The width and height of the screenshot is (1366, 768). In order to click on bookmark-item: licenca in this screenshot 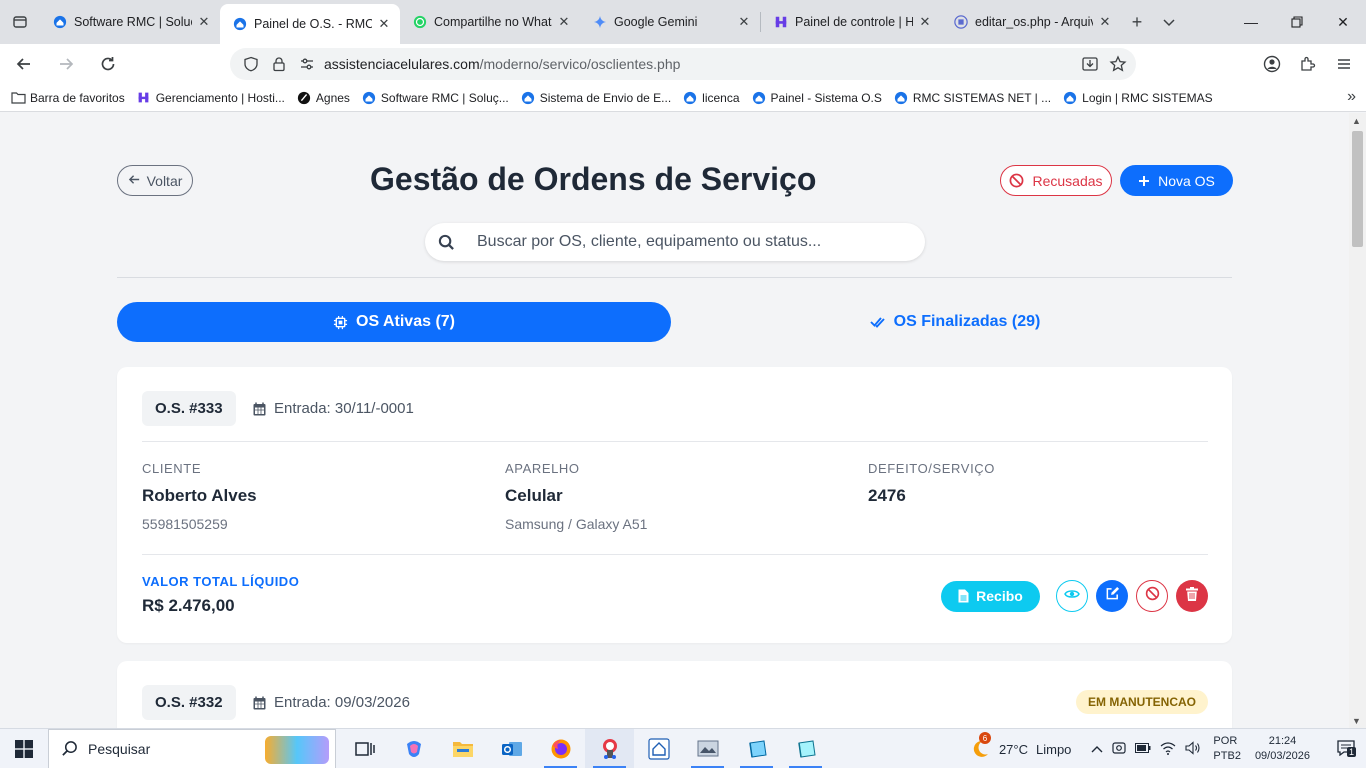, I will do `click(711, 98)`.